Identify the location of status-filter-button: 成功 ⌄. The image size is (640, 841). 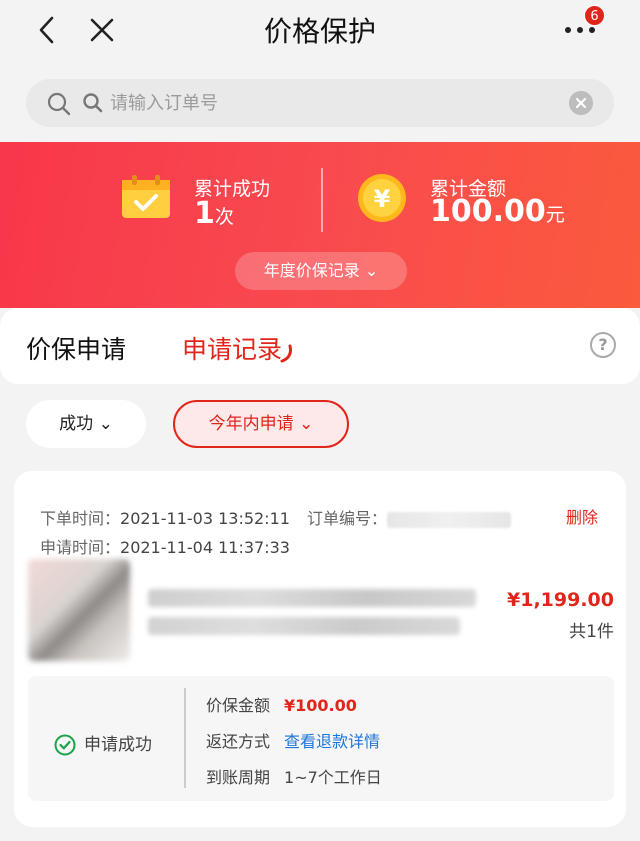
(86, 424).